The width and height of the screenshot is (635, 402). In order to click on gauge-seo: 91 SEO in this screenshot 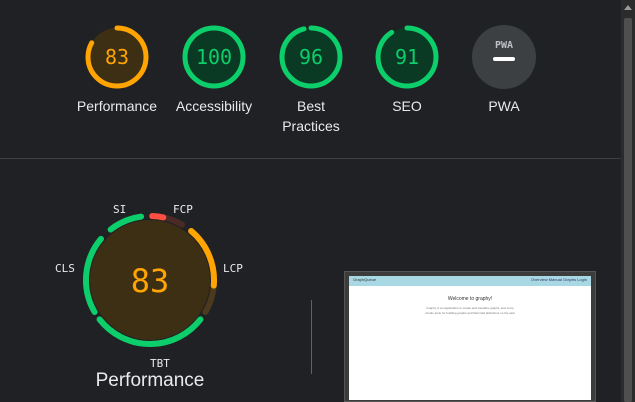, I will do `click(407, 70)`.